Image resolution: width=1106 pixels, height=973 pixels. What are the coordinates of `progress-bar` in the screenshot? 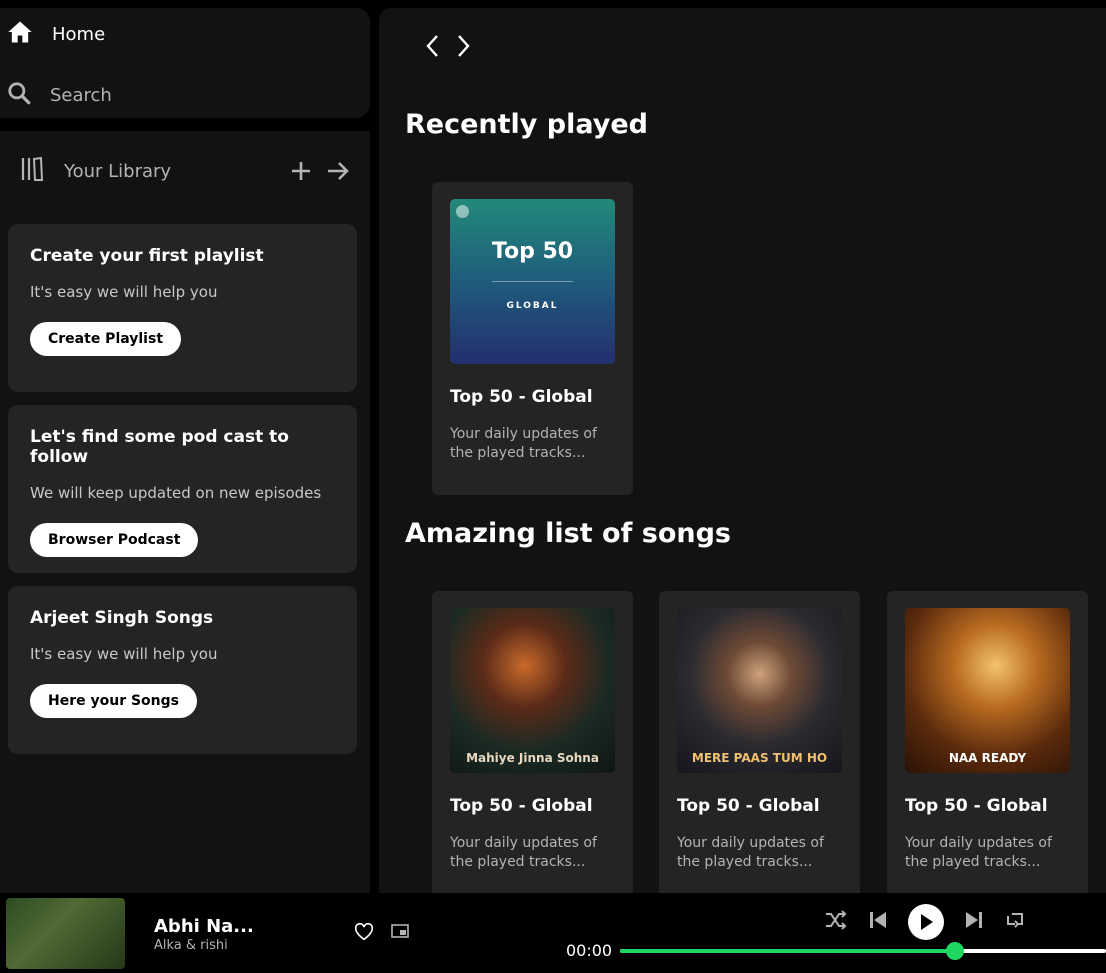 It's located at (863, 951).